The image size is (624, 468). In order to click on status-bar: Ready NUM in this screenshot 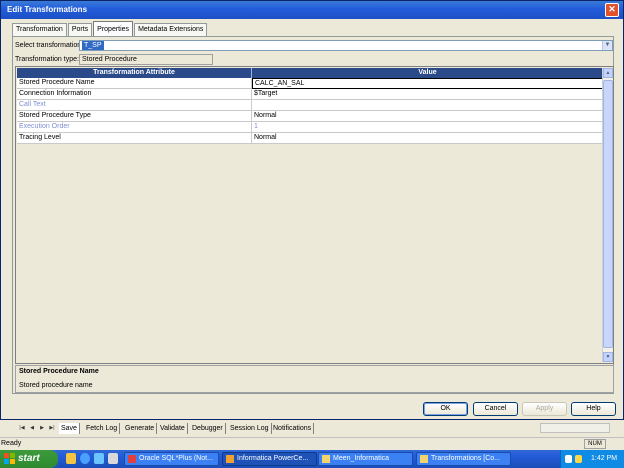, I will do `click(312, 443)`.